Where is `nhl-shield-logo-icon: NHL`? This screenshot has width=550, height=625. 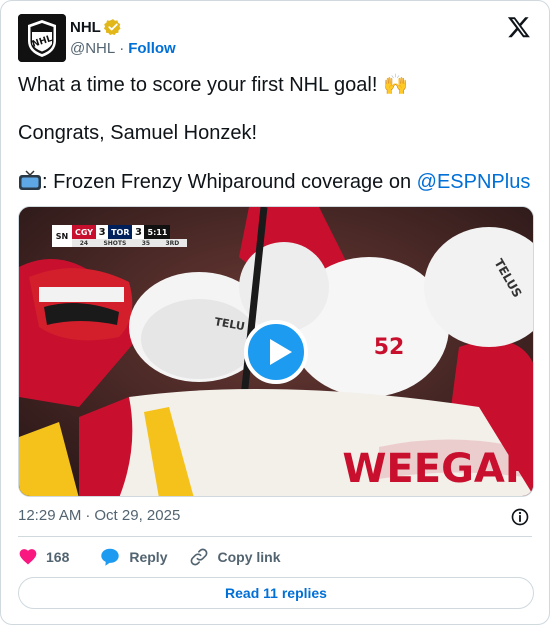
nhl-shield-logo-icon: NHL is located at coordinates (42, 38).